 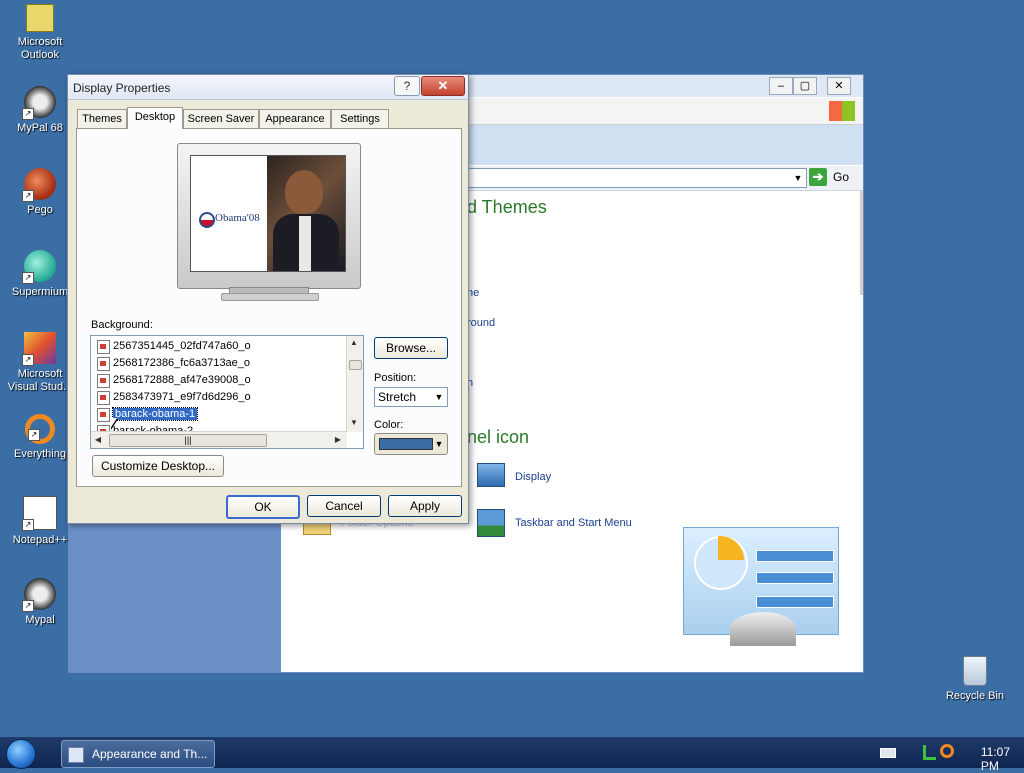 What do you see at coordinates (172, 363) in the screenshot?
I see `list-item: 2568172386_fc6a3713ae_o` at bounding box center [172, 363].